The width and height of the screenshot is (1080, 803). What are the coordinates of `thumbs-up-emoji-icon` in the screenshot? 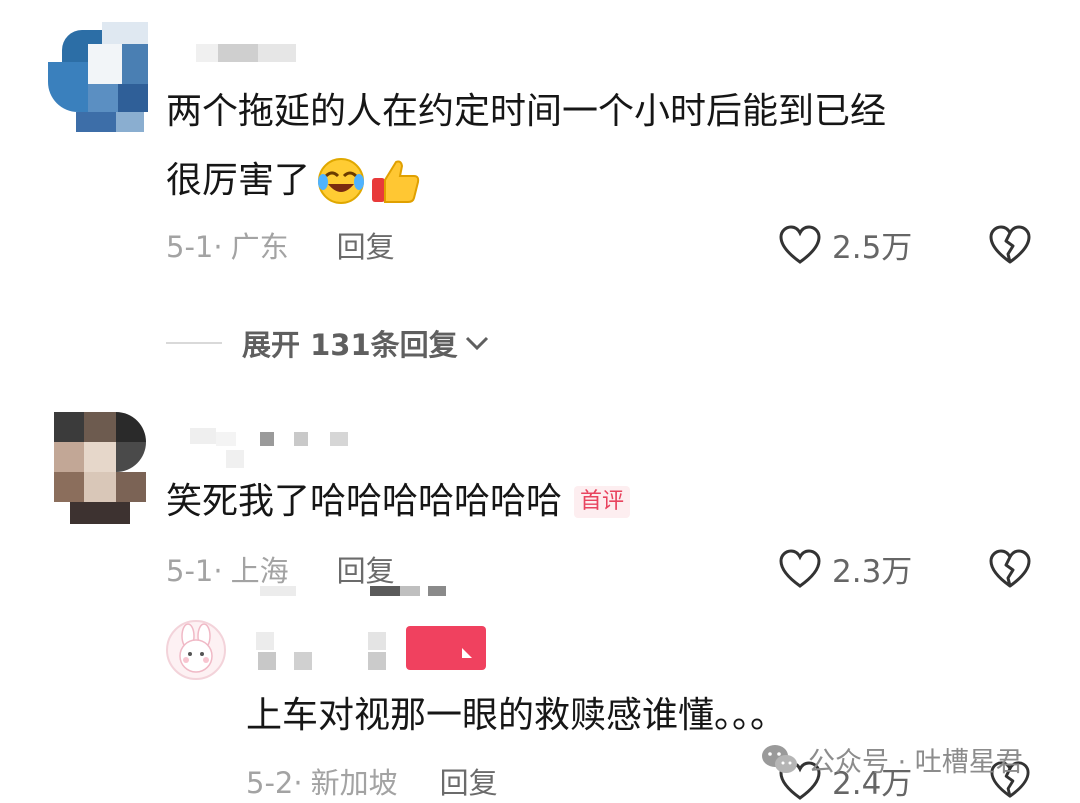 It's located at (395, 181).